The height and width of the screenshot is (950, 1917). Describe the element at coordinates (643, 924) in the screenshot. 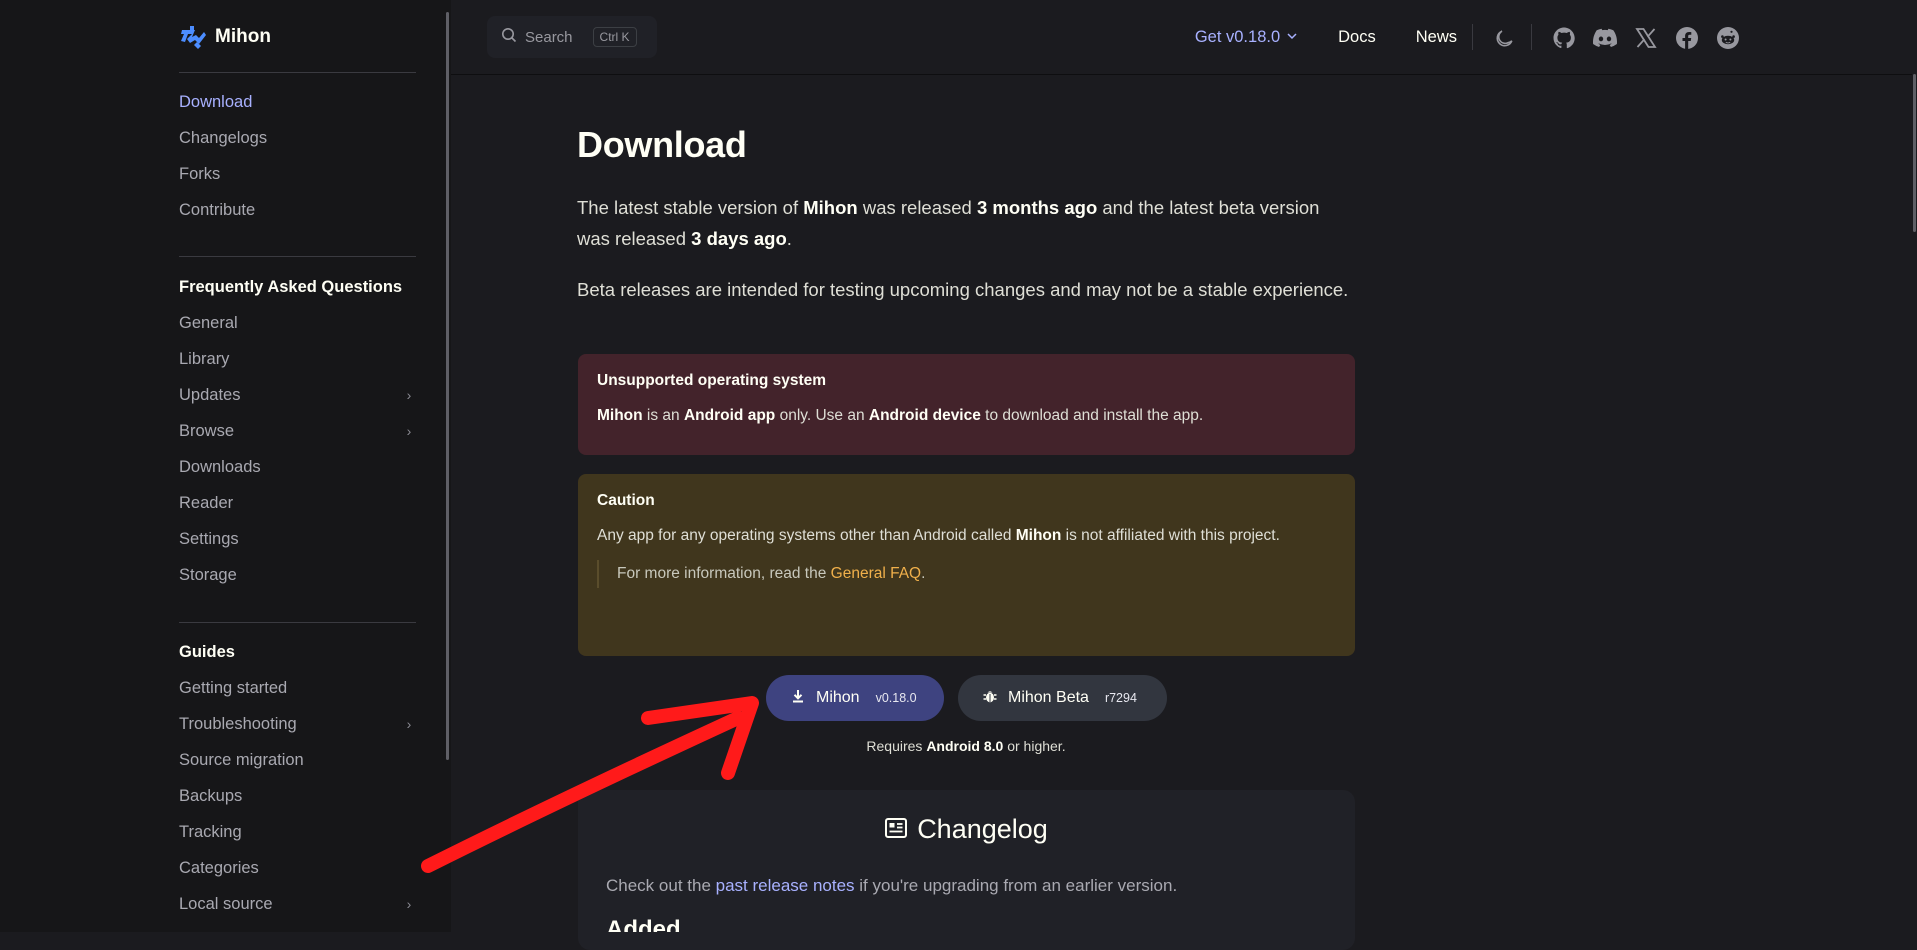

I see `changelog-subheading: Added` at that location.